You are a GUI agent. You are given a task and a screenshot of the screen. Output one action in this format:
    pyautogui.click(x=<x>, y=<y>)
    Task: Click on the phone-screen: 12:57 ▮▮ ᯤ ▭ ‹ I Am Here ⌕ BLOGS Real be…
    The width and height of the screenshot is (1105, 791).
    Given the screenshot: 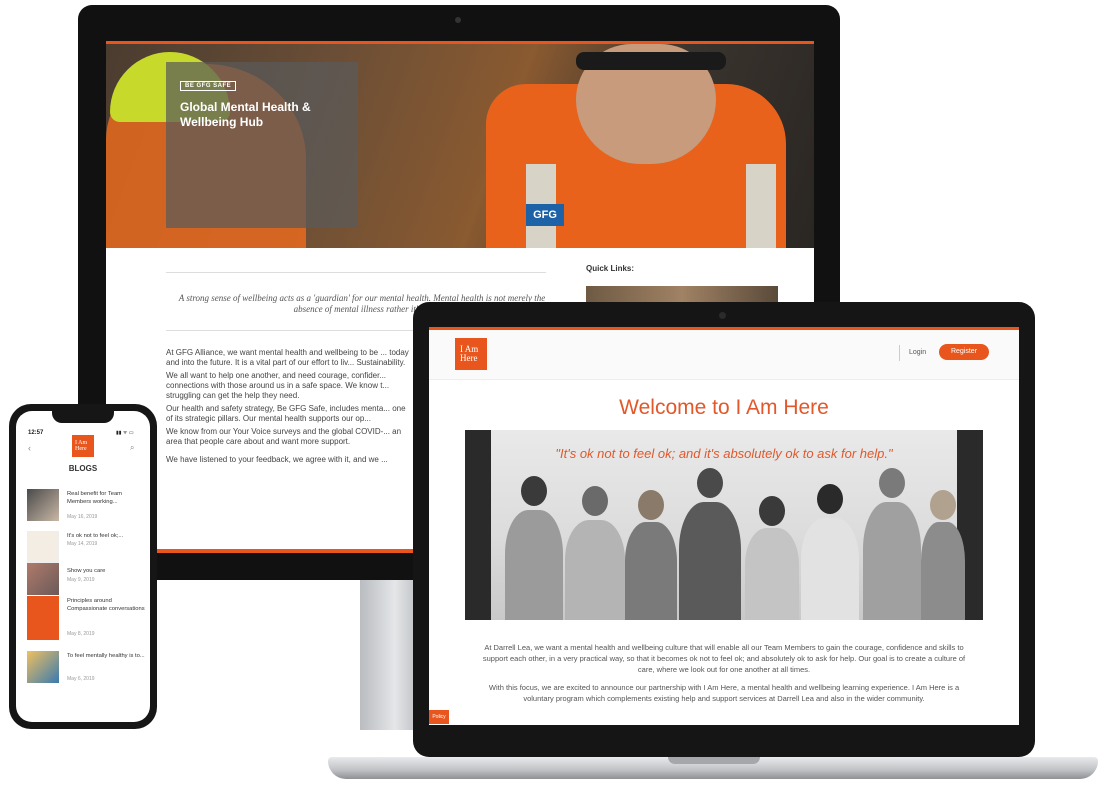 What is the action you would take?
    pyautogui.click(x=83, y=566)
    